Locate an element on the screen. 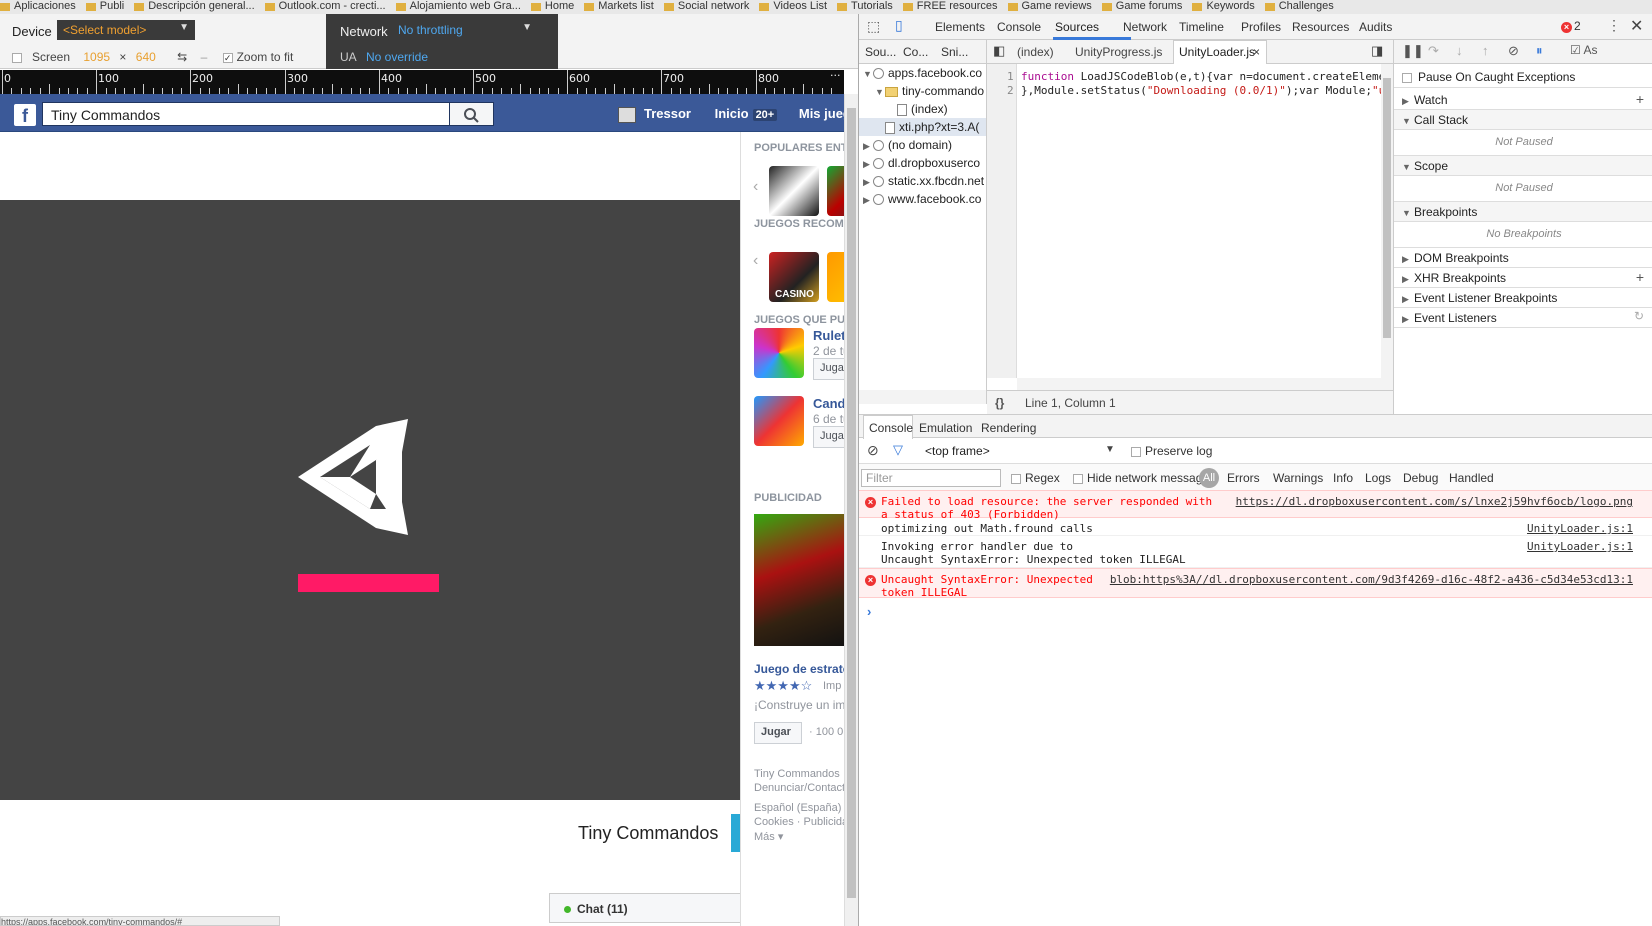  editor-horizontal-scrollbar is located at coordinates (1205, 384).